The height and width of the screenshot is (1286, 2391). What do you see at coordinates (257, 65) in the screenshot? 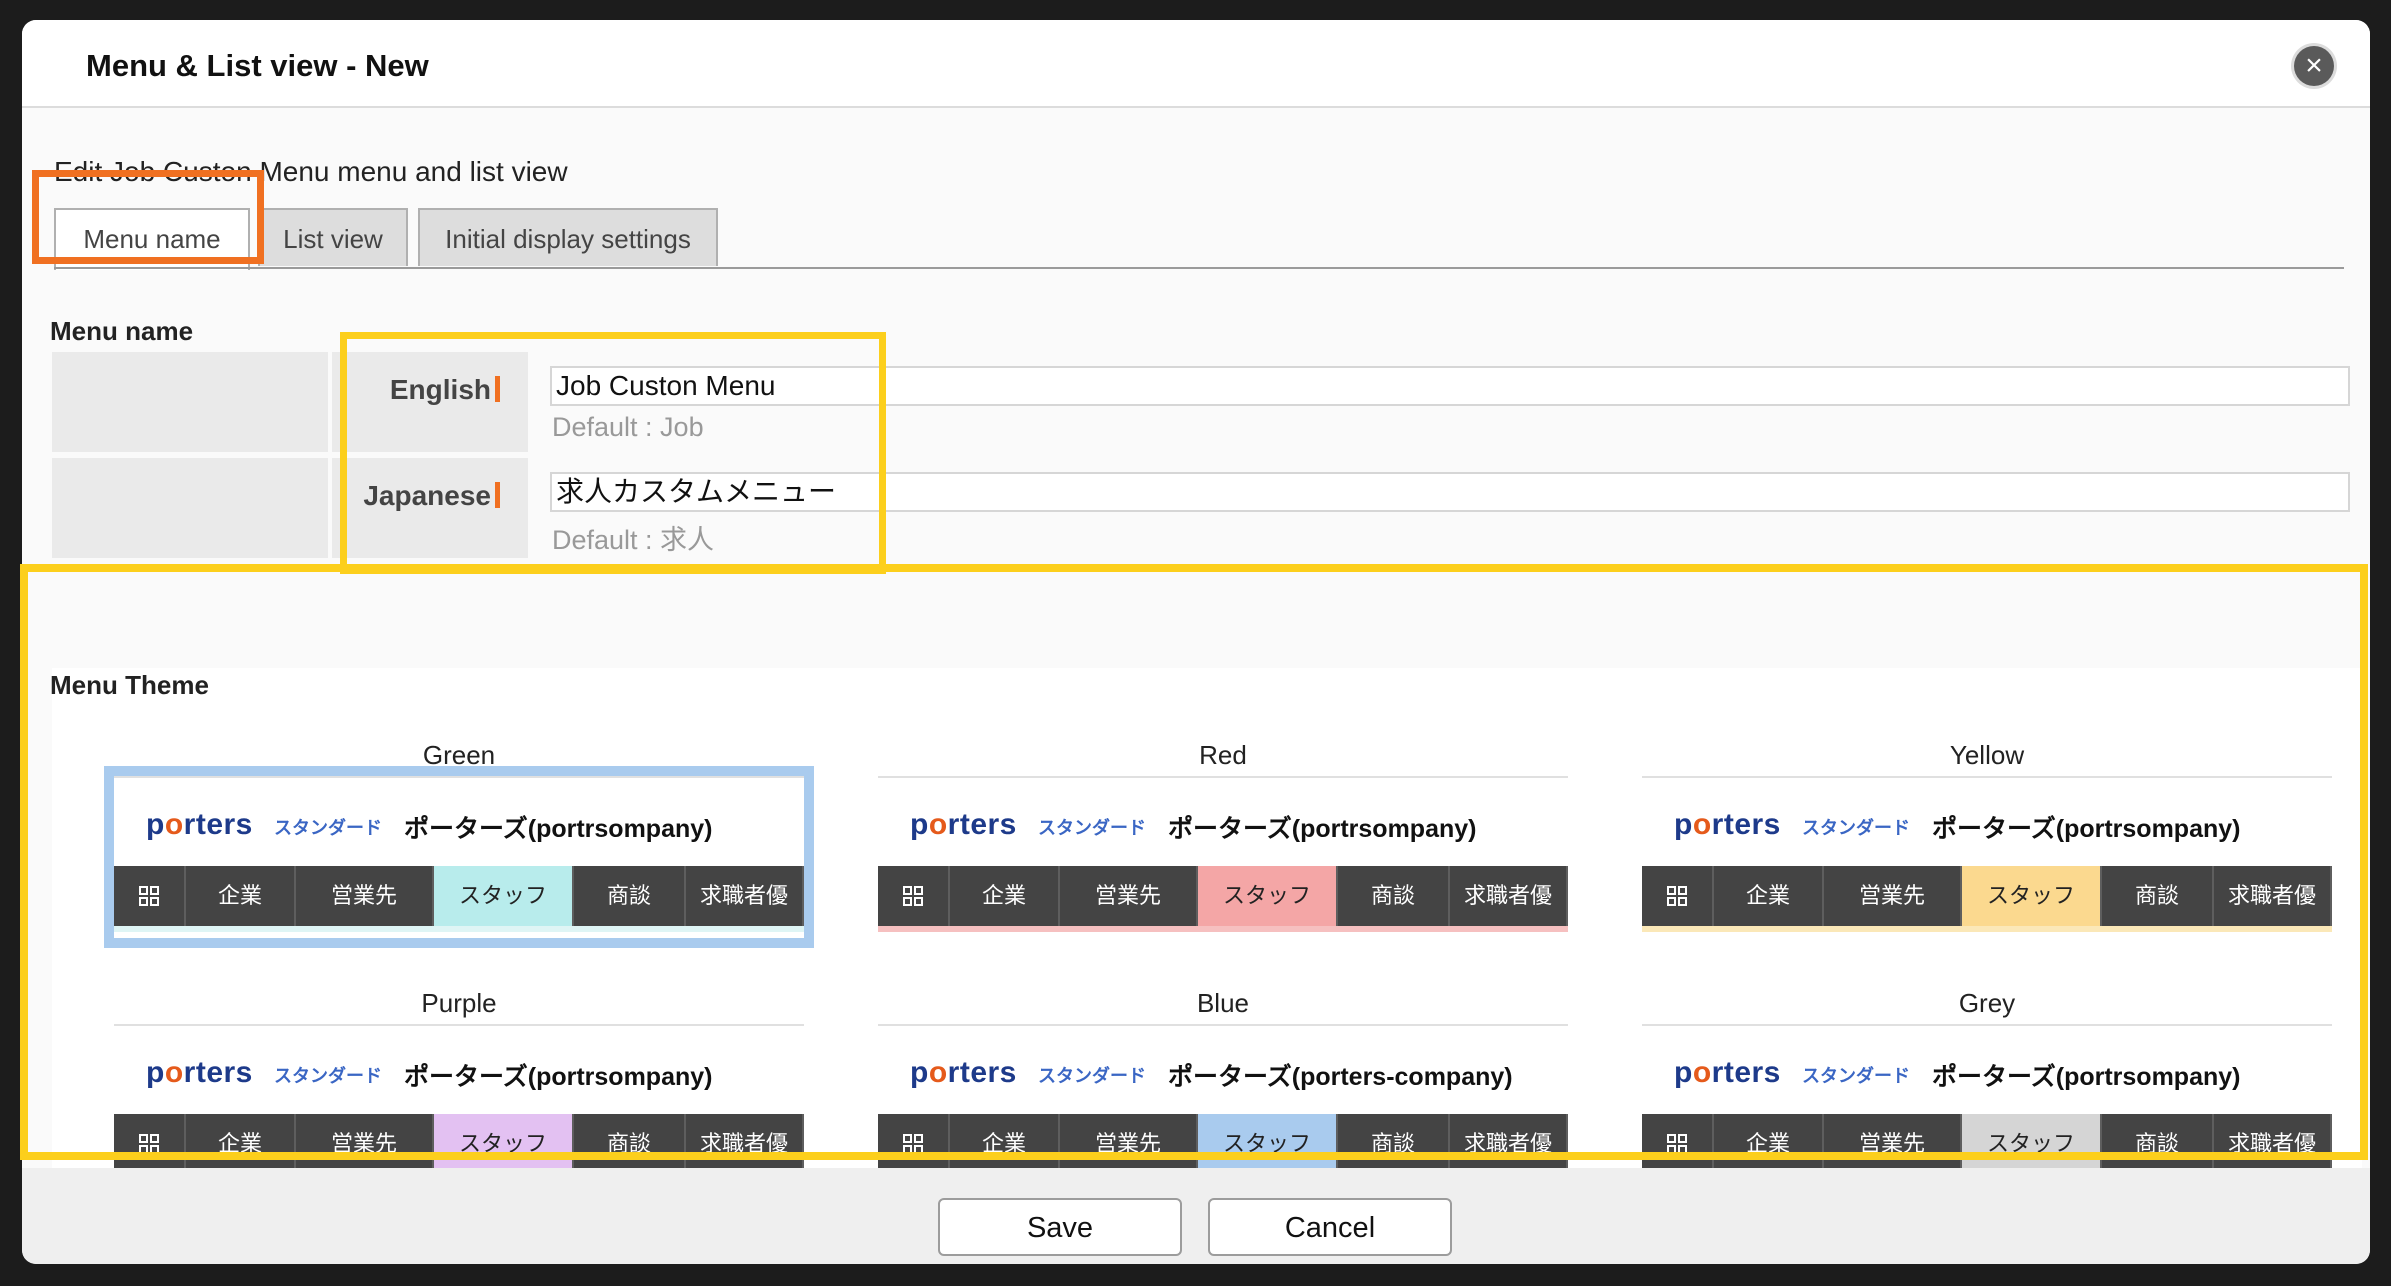
I see `dialog-title: Menu & List view - New` at bounding box center [257, 65].